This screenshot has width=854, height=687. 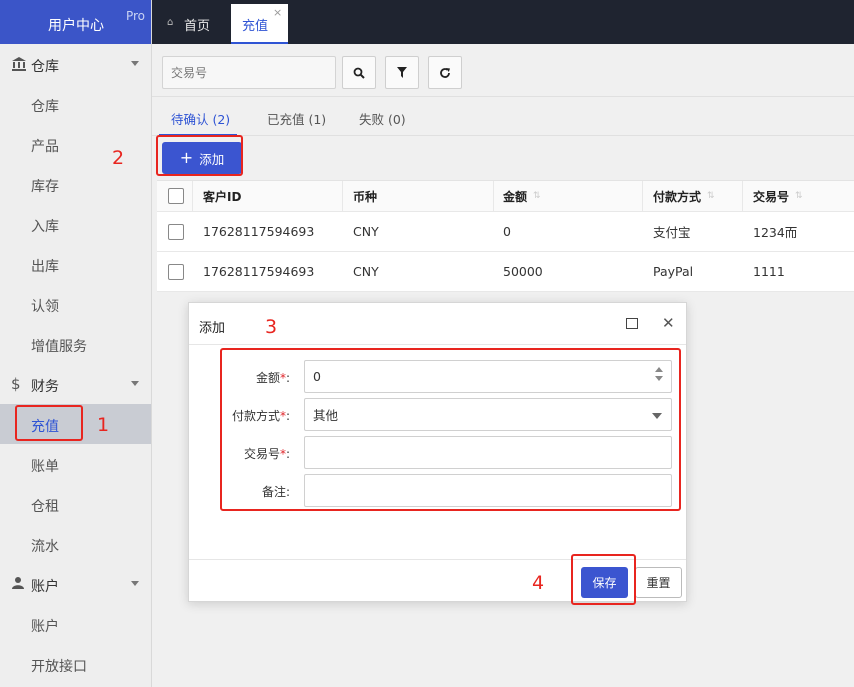 I want to click on sidebar-item-products: 产品, so click(x=75, y=144).